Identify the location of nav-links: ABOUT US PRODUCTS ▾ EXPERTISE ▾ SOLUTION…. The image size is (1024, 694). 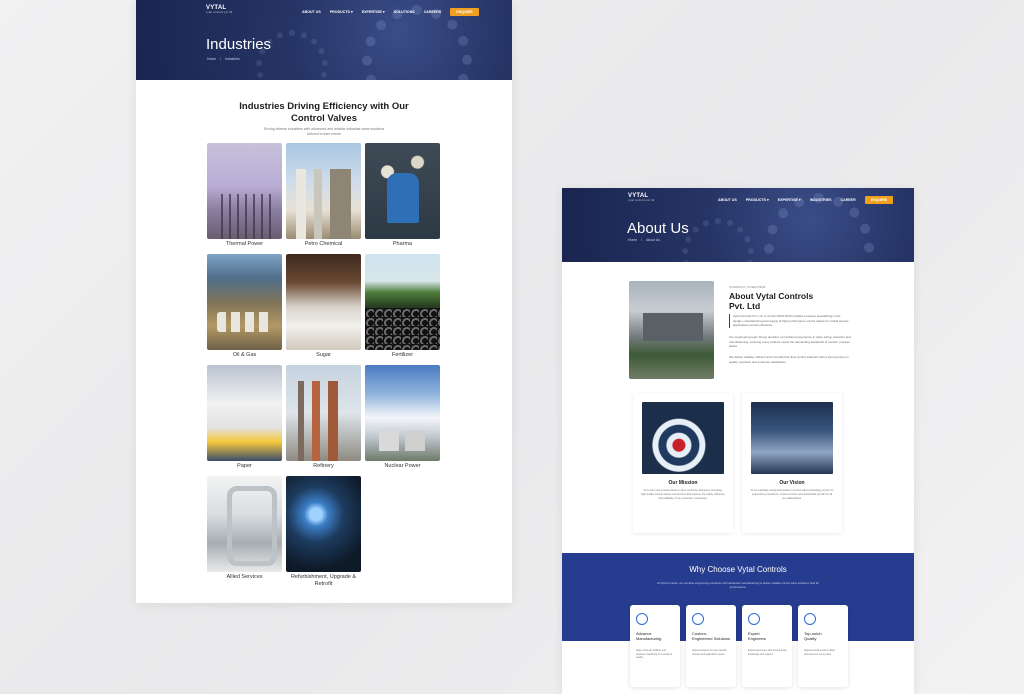
(390, 12).